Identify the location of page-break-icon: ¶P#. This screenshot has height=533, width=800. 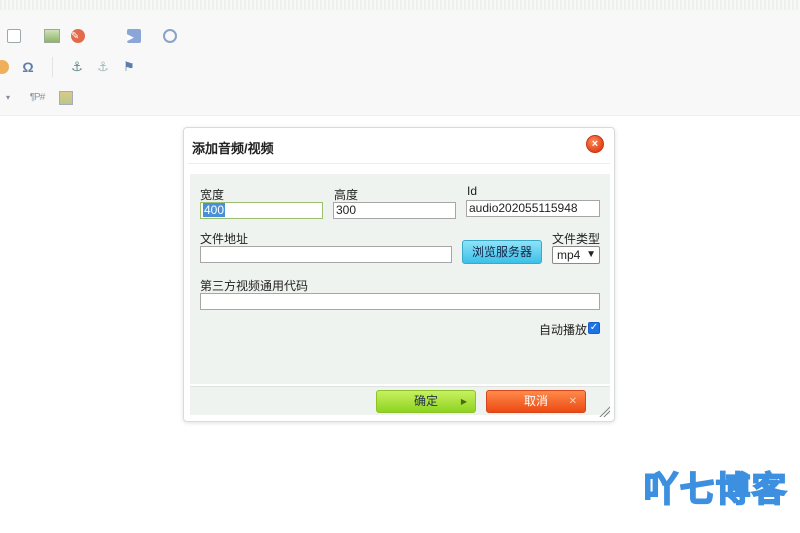
(37, 98).